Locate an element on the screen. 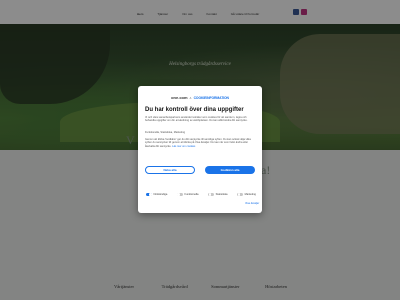 This screenshot has width=400, height=300. toggle-necessary: Nödvändiga is located at coordinates (157, 195).